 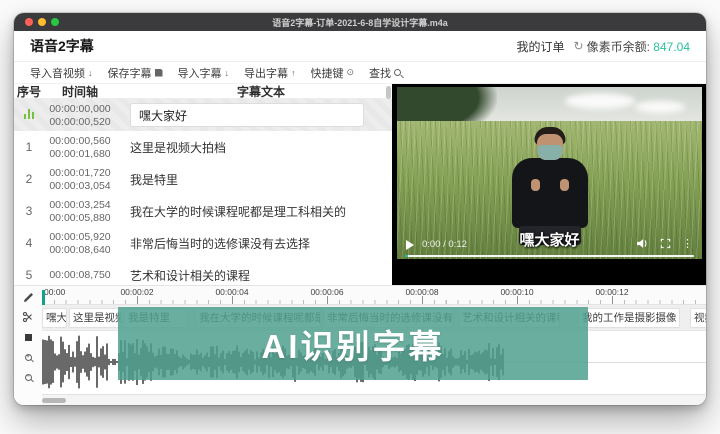 What do you see at coordinates (642, 245) in the screenshot?
I see `volume-icon` at bounding box center [642, 245].